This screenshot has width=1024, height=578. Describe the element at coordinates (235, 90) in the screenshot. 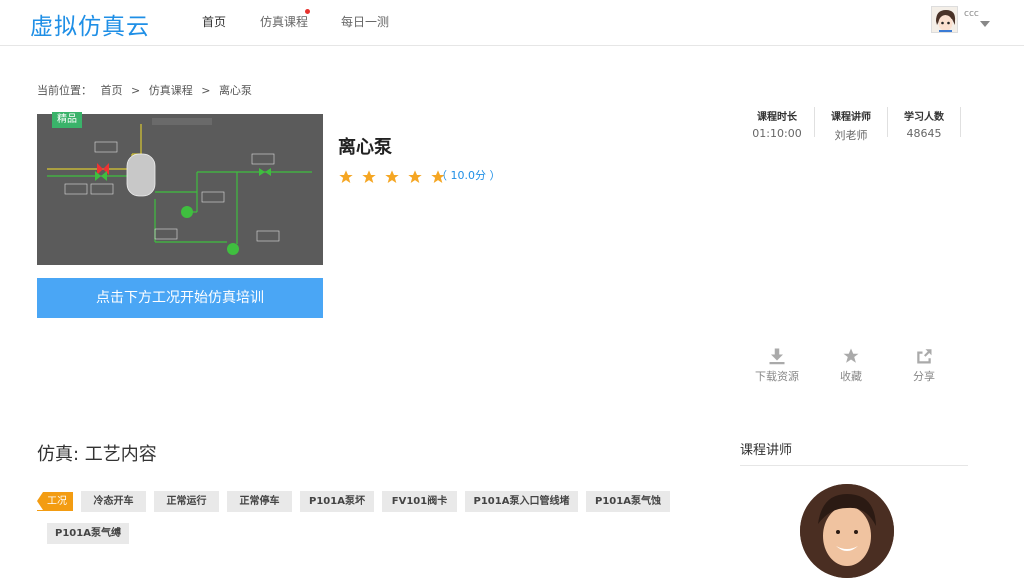

I see `breadcrumb-current: 离心泵` at that location.